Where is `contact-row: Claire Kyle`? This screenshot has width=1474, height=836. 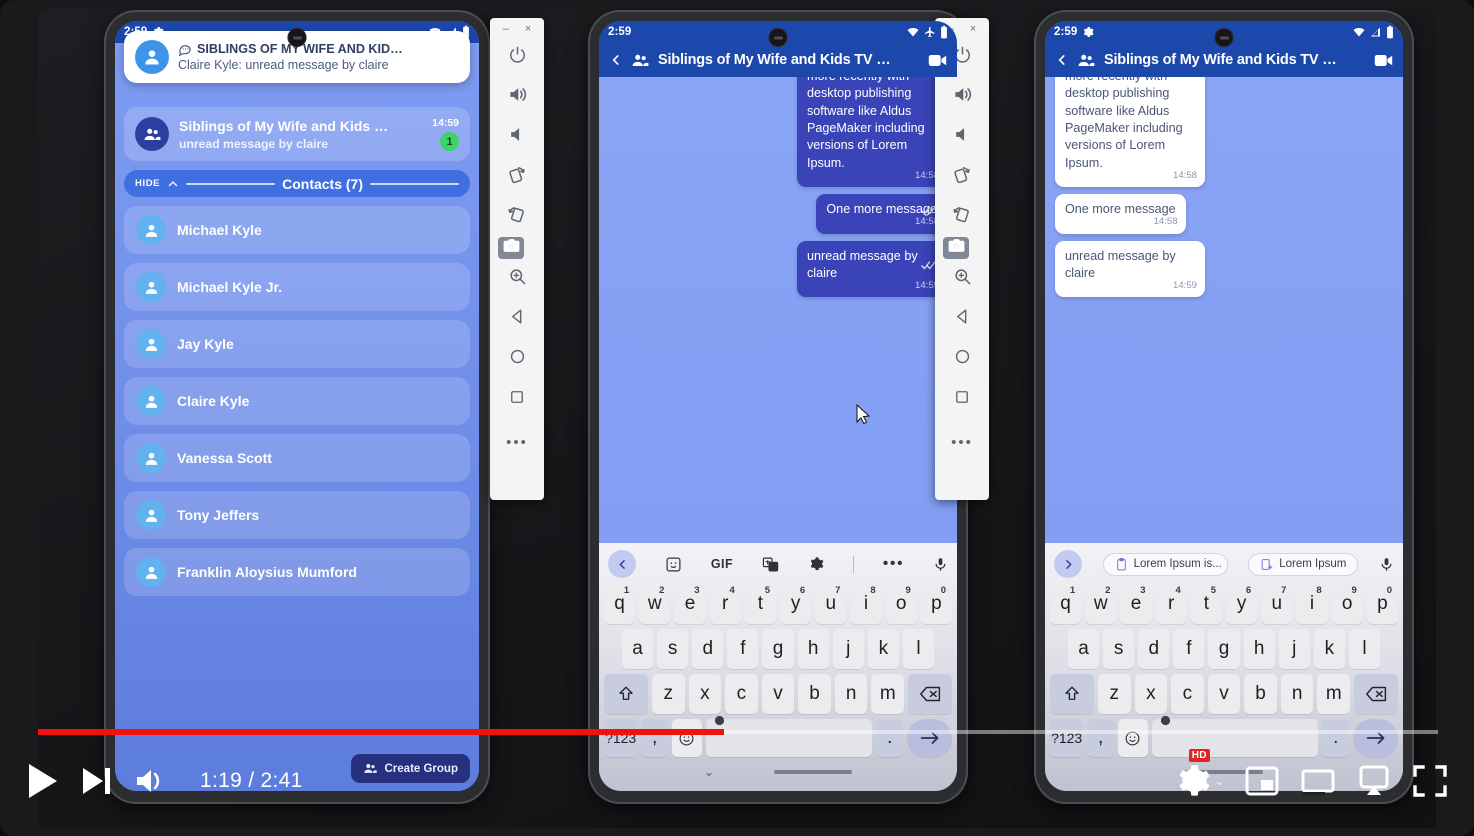
contact-row: Claire Kyle is located at coordinates (297, 401).